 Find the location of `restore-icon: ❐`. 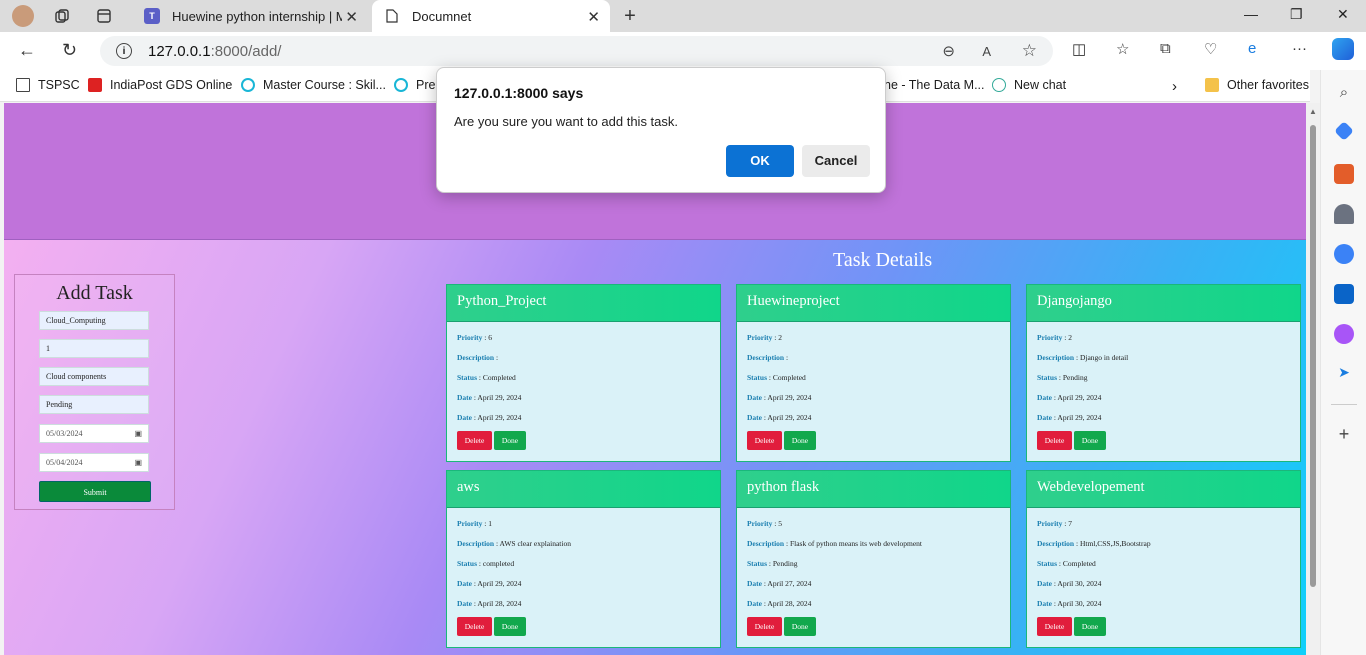

restore-icon: ❐ is located at coordinates (1296, 14).